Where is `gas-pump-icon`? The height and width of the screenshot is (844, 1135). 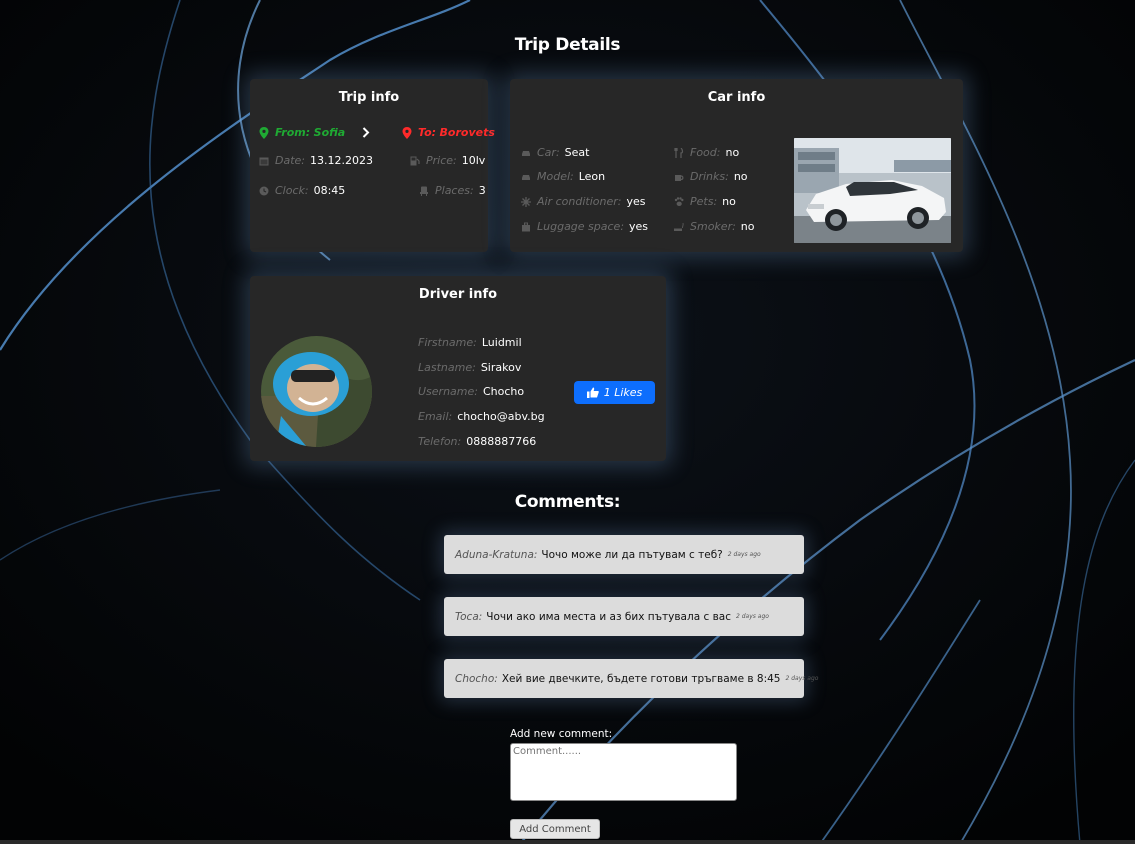
gas-pump-icon is located at coordinates (415, 160).